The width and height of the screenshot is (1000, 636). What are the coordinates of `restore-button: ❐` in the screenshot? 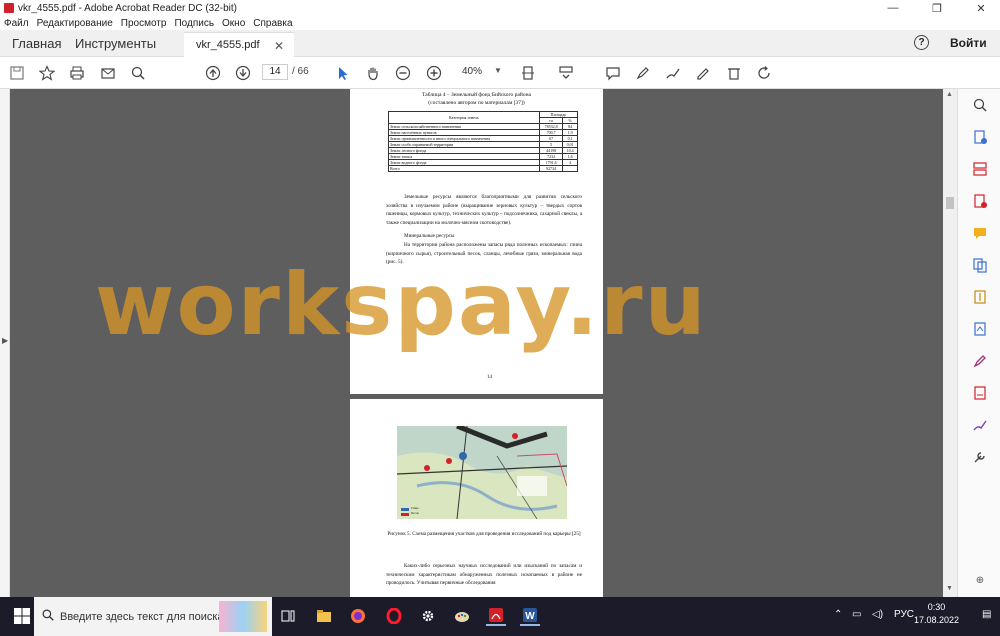 It's located at (937, 8).